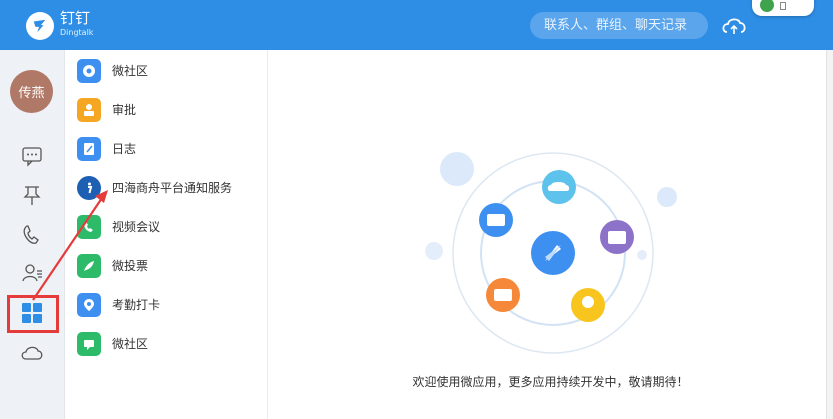 The image size is (833, 419). What do you see at coordinates (32, 273) in the screenshot?
I see `contacts-icon` at bounding box center [32, 273].